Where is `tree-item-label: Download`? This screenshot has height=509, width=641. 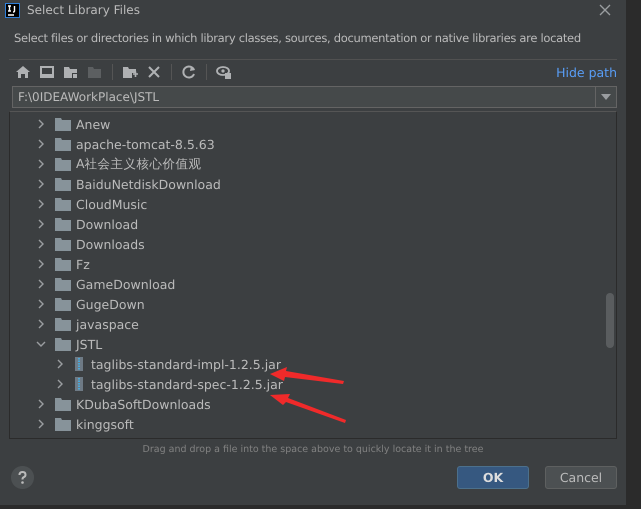 tree-item-label: Download is located at coordinates (107, 224).